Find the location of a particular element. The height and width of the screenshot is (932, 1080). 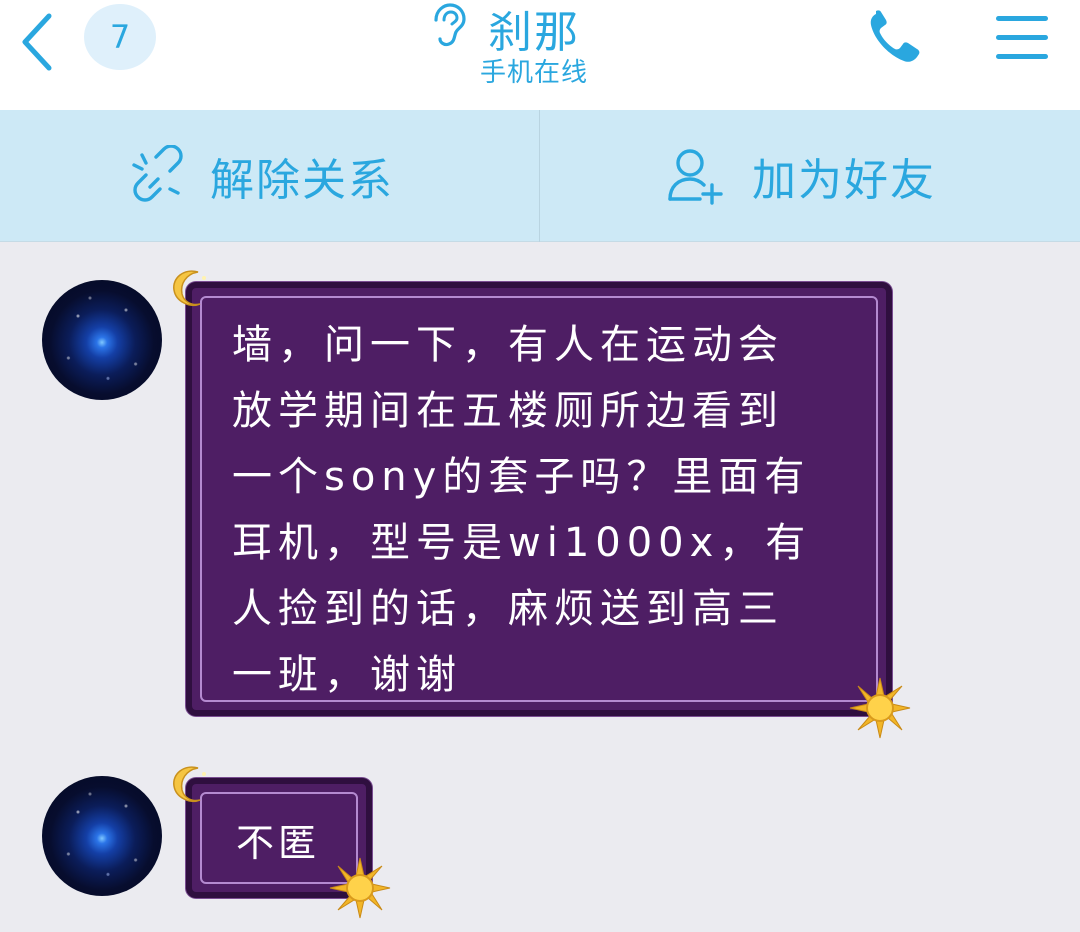

add-friend-button: 加为好友 is located at coordinates (801, 176).